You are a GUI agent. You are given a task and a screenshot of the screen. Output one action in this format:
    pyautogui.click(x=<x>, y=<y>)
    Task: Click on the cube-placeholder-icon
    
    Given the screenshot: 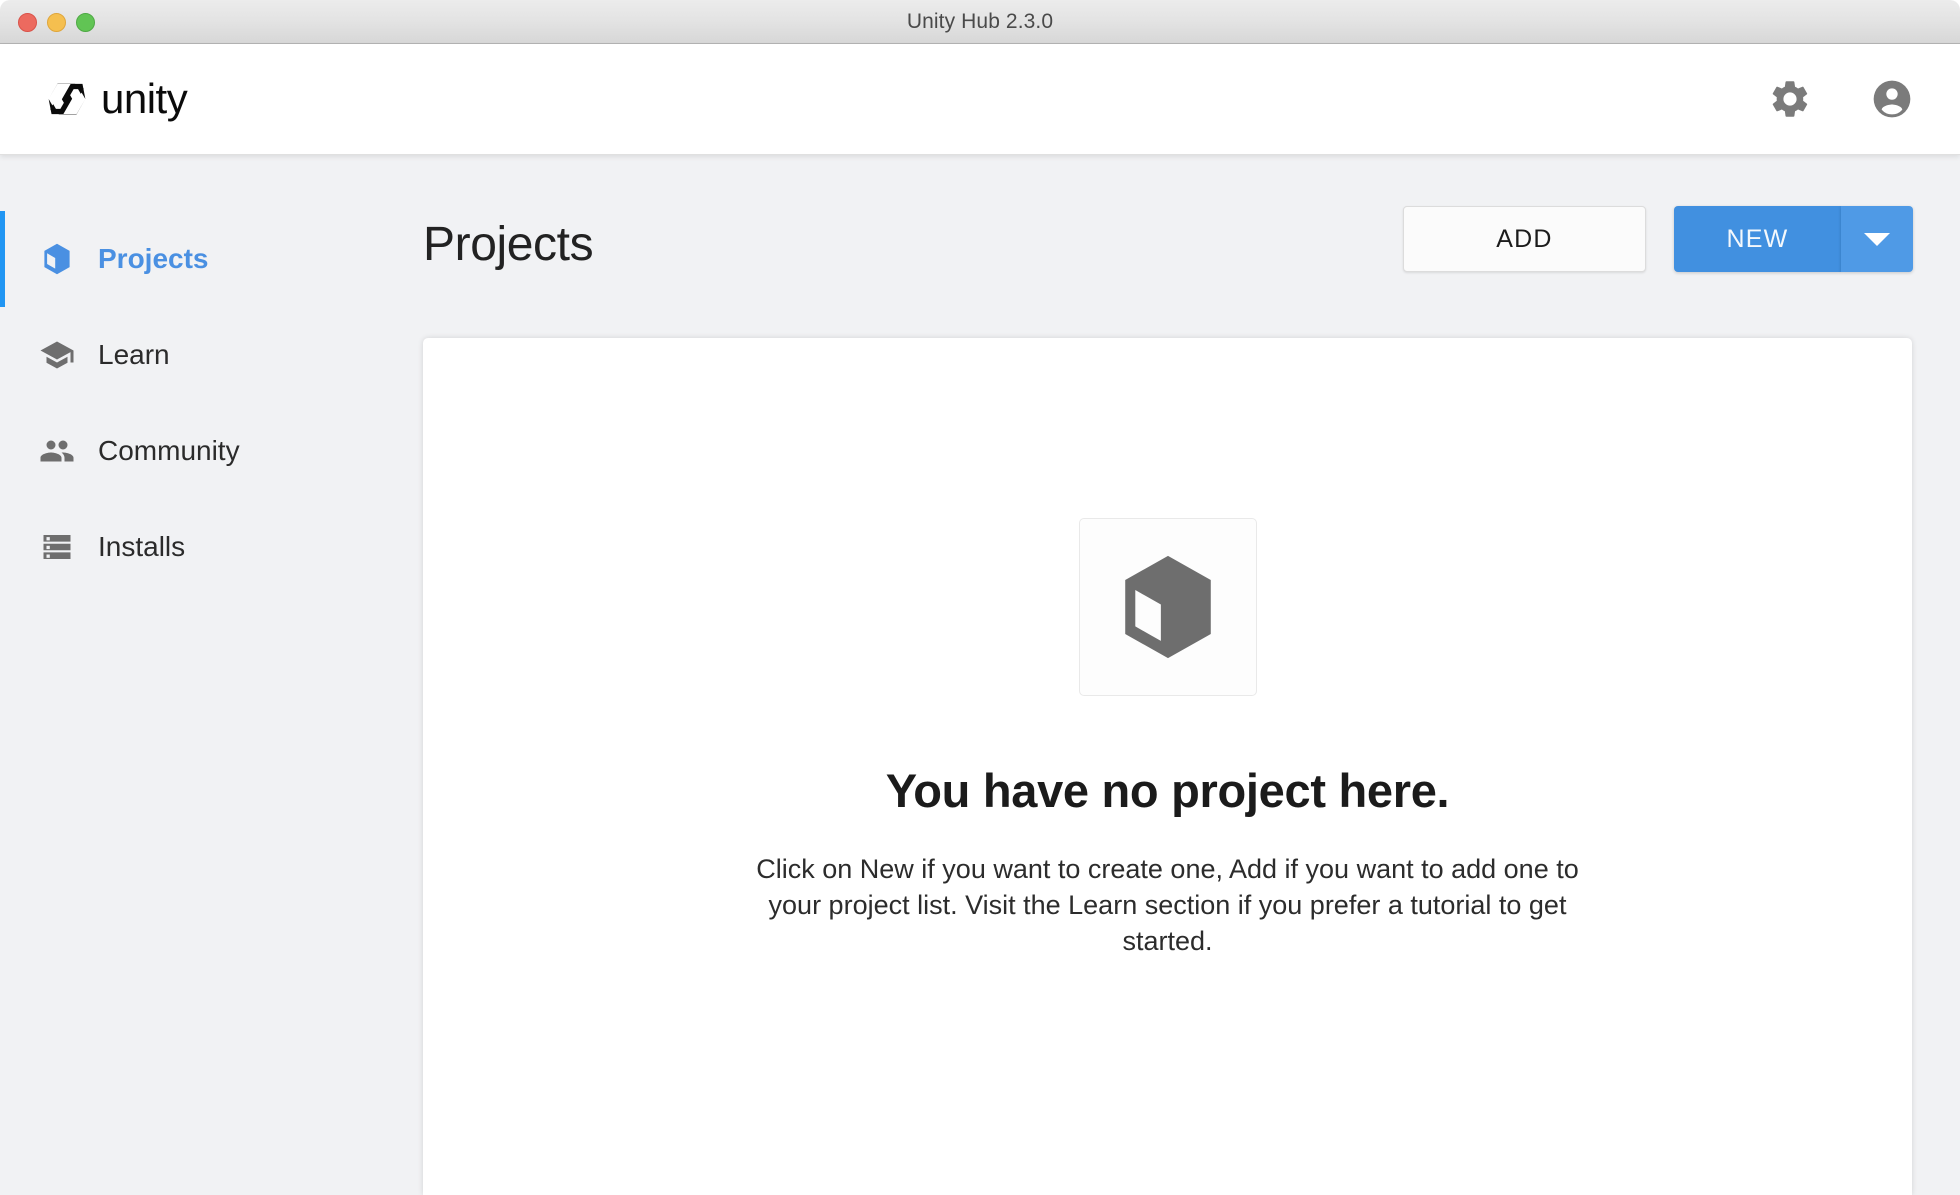 What is the action you would take?
    pyautogui.click(x=1167, y=607)
    